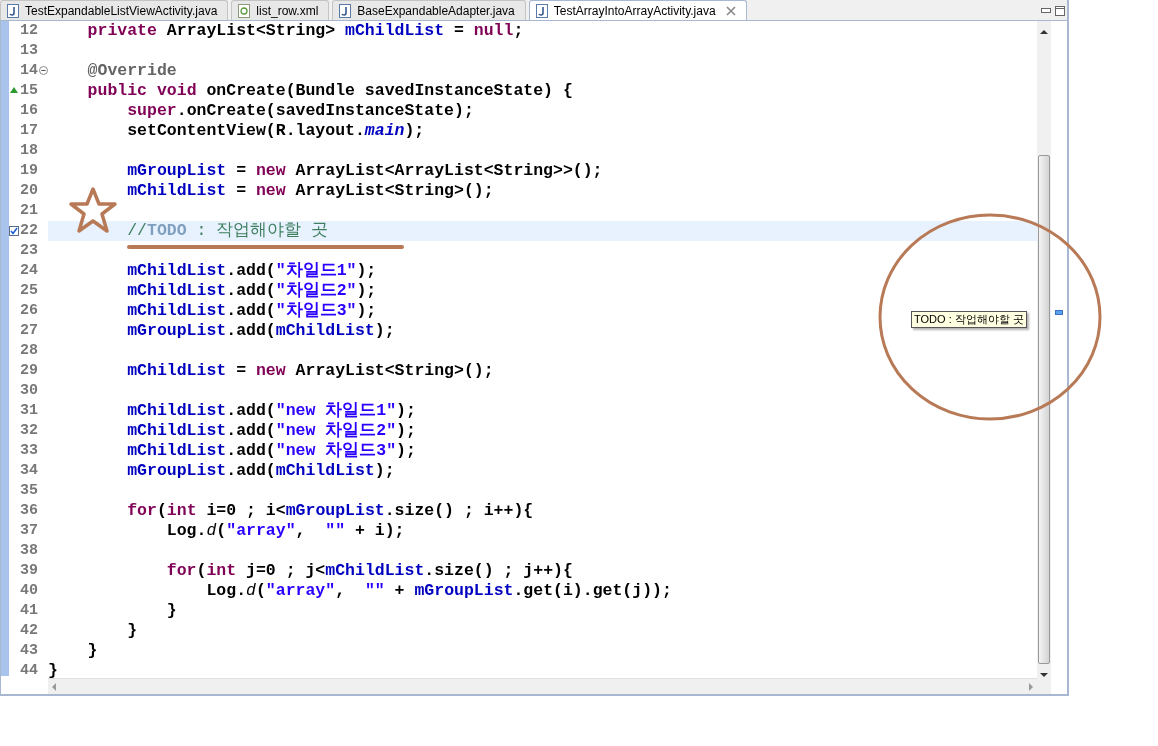  I want to click on code-line: mChildList.add("new 차일드3");, so click(271, 450).